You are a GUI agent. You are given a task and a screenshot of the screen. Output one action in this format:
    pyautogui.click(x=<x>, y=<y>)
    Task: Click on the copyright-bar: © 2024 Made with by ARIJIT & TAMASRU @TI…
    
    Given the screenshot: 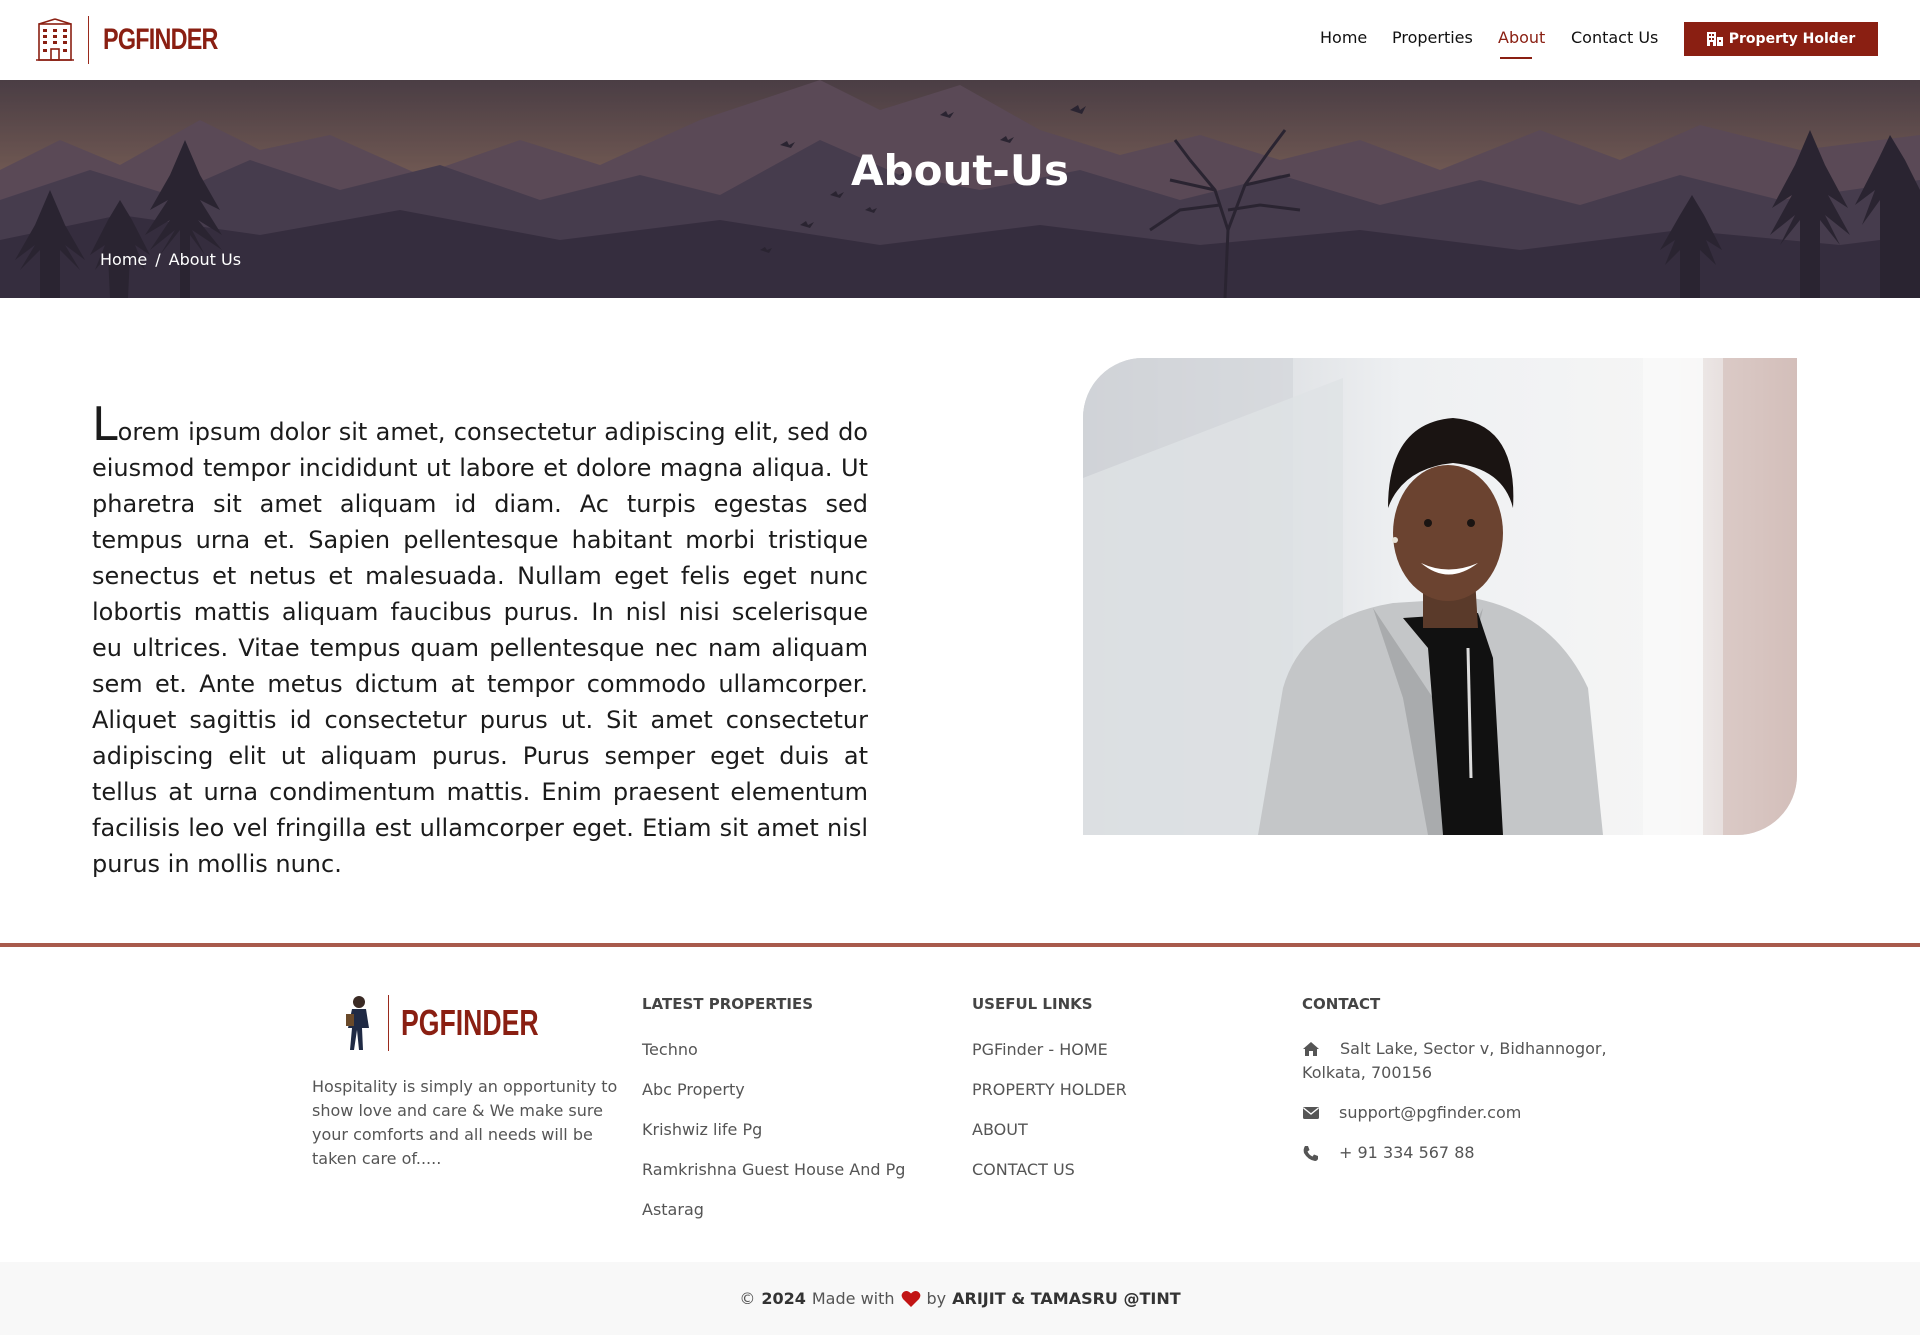 What is the action you would take?
    pyautogui.click(x=960, y=1298)
    